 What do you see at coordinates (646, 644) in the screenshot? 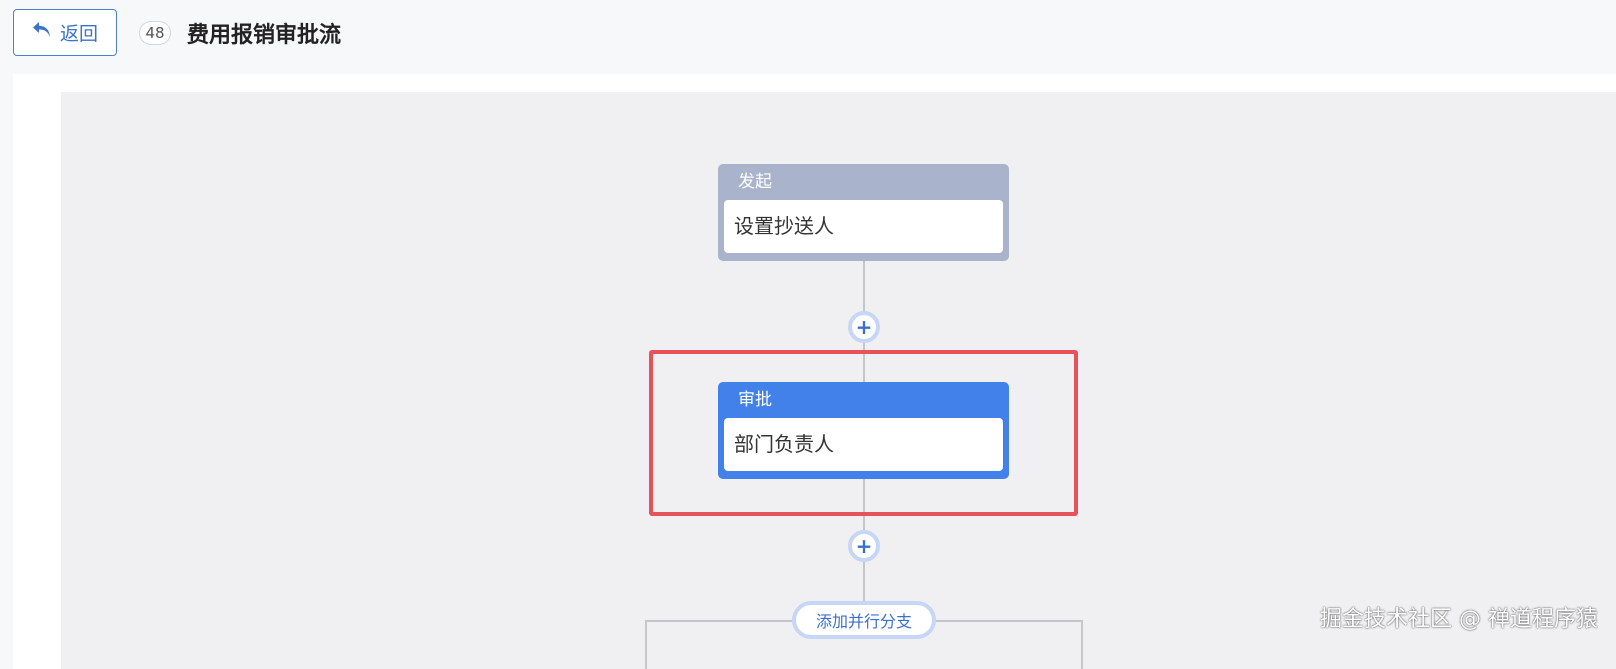
I see `branch-line-left` at bounding box center [646, 644].